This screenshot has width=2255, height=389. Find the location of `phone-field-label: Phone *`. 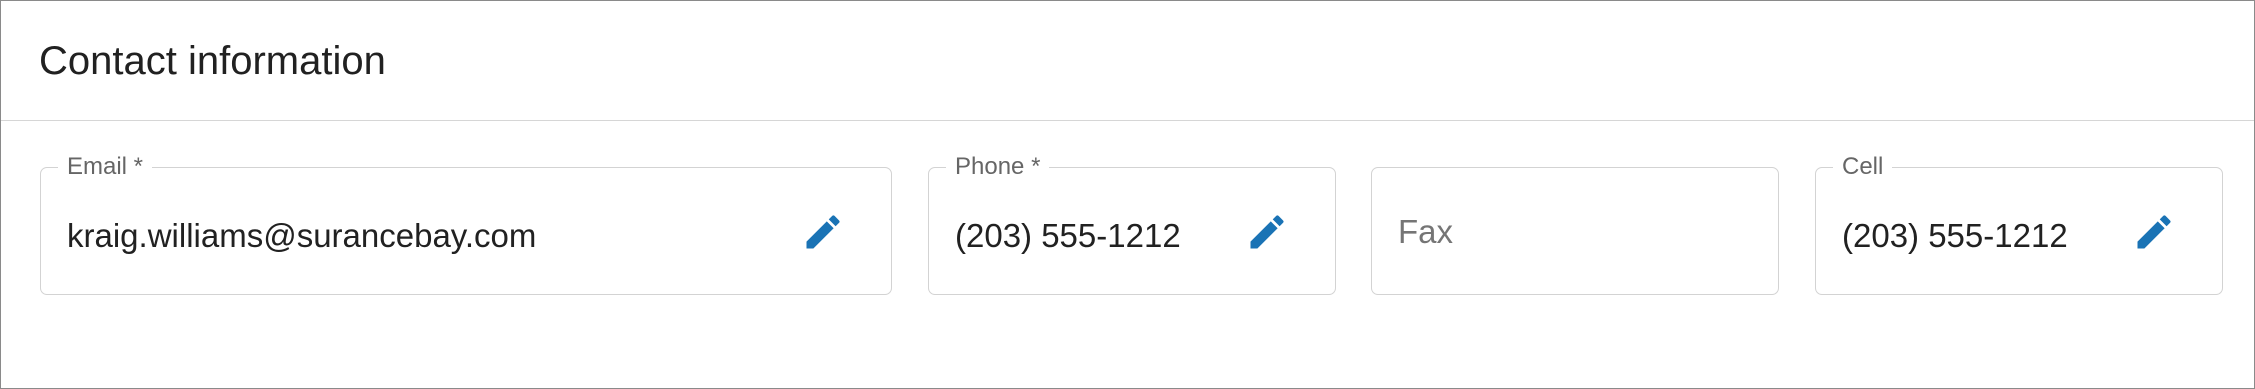

phone-field-label: Phone * is located at coordinates (998, 167).